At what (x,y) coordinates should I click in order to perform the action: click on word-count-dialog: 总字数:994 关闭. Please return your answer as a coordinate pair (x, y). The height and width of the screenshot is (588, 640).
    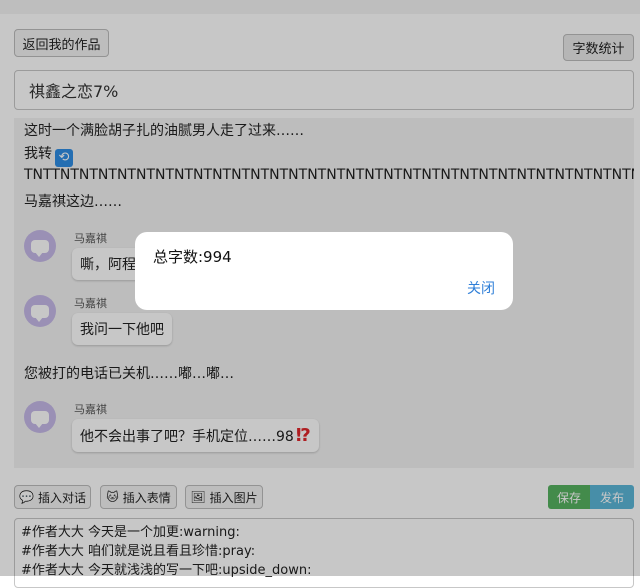
    Looking at the image, I should click on (324, 271).